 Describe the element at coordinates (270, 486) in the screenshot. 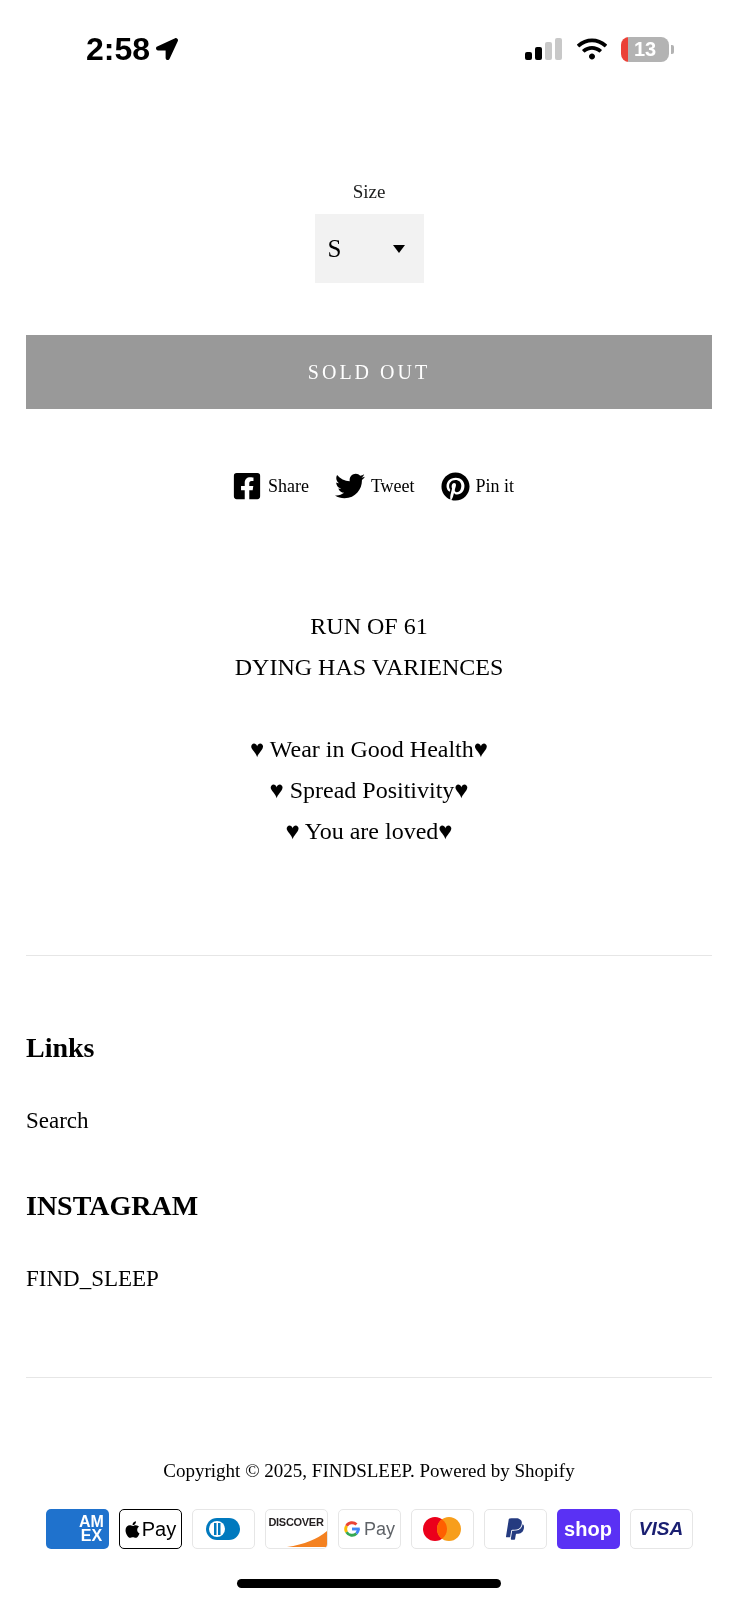

I see `share-link: Share` at that location.